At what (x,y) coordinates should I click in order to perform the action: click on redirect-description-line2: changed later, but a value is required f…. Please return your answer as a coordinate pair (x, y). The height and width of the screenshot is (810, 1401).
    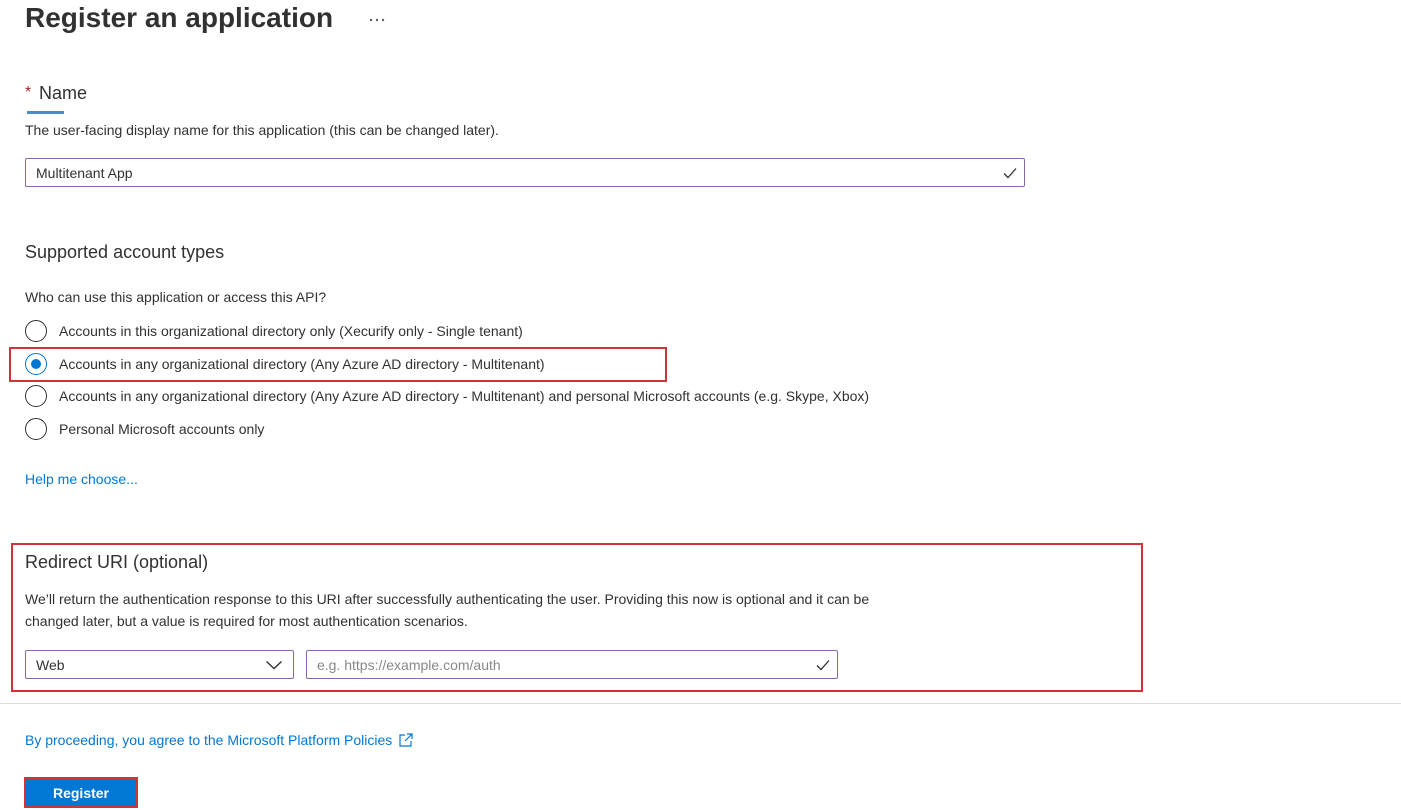
    Looking at the image, I should click on (246, 621).